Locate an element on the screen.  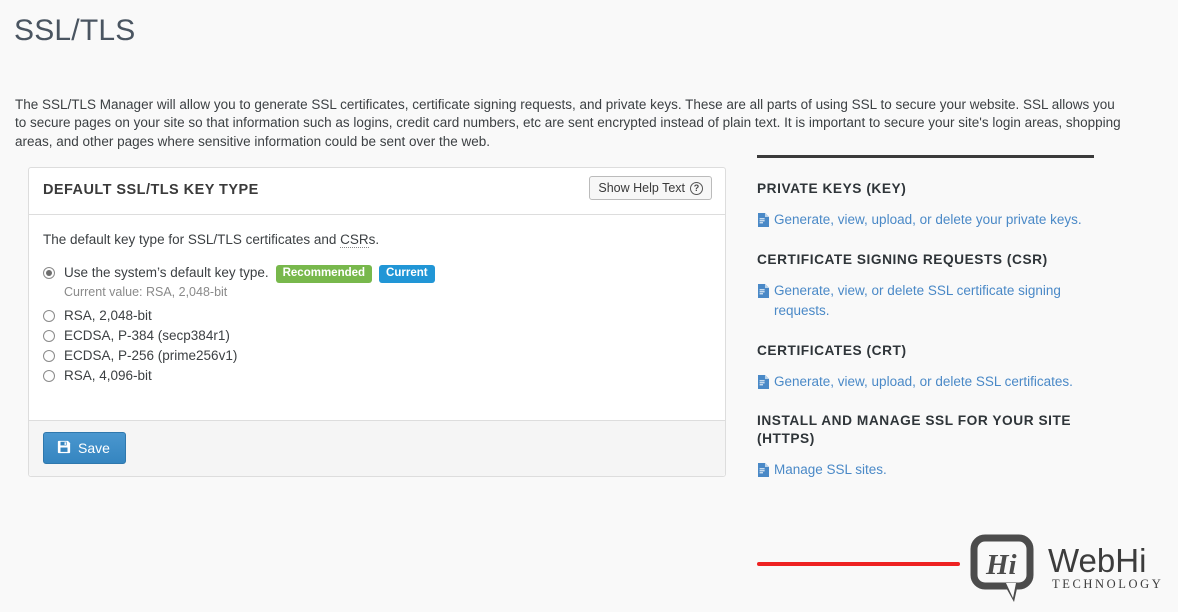
sidebar-link-manage-ssl-sites: Manage SSL sites. is located at coordinates (925, 470).